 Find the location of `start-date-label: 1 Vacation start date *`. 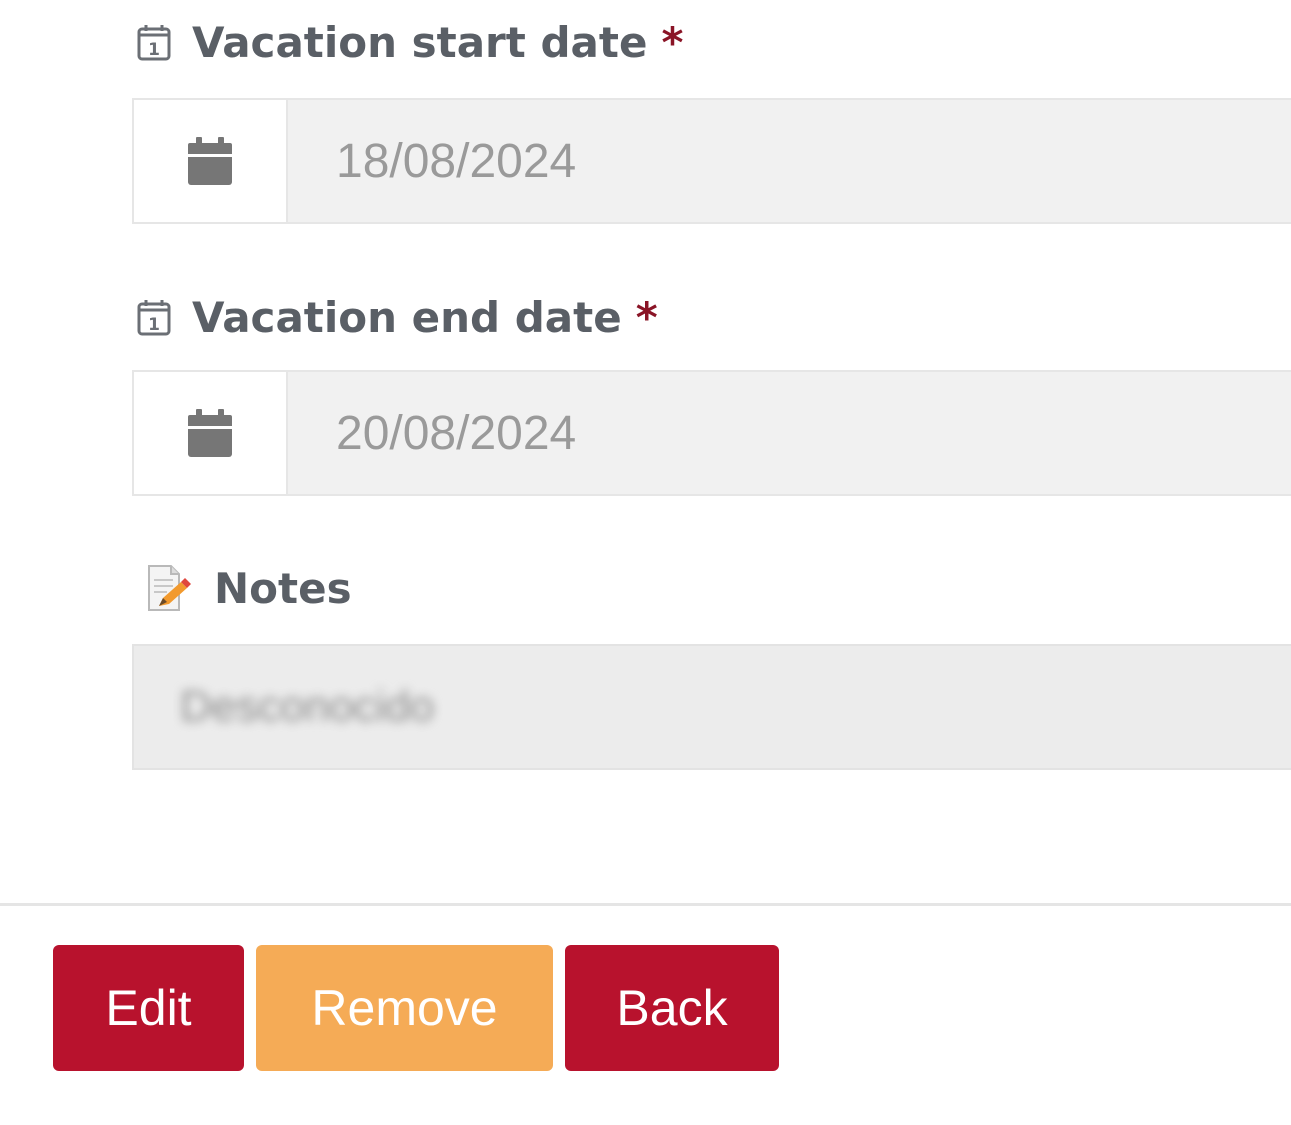

start-date-label: 1 Vacation start date * is located at coordinates (409, 42).